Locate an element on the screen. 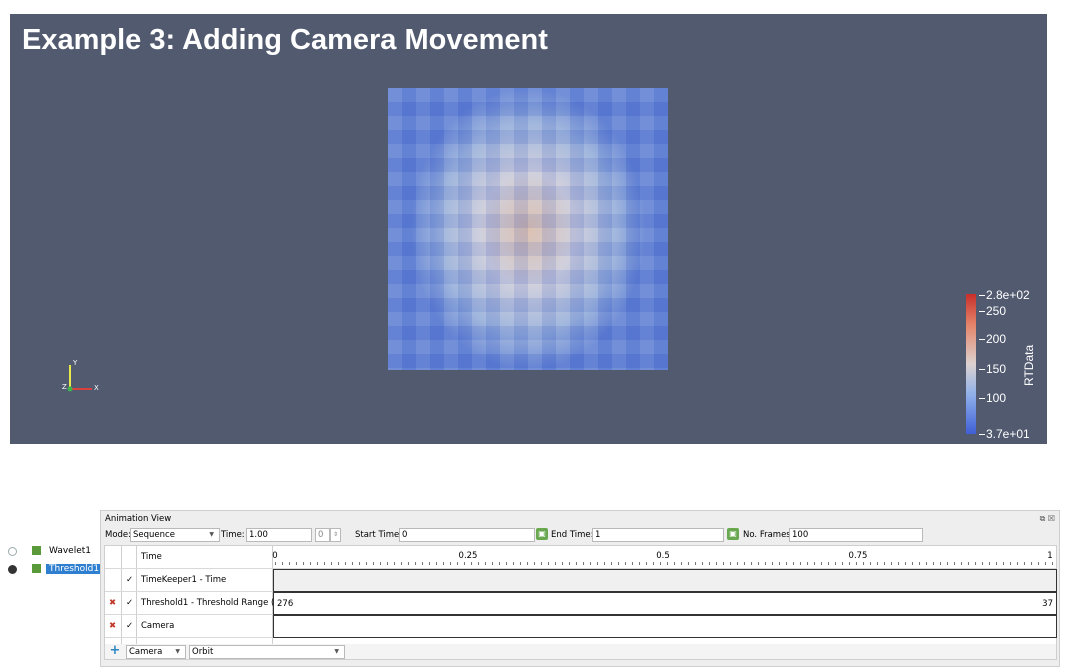 The height and width of the screenshot is (671, 1070). ruler-tick-label: 0.5 is located at coordinates (663, 556).